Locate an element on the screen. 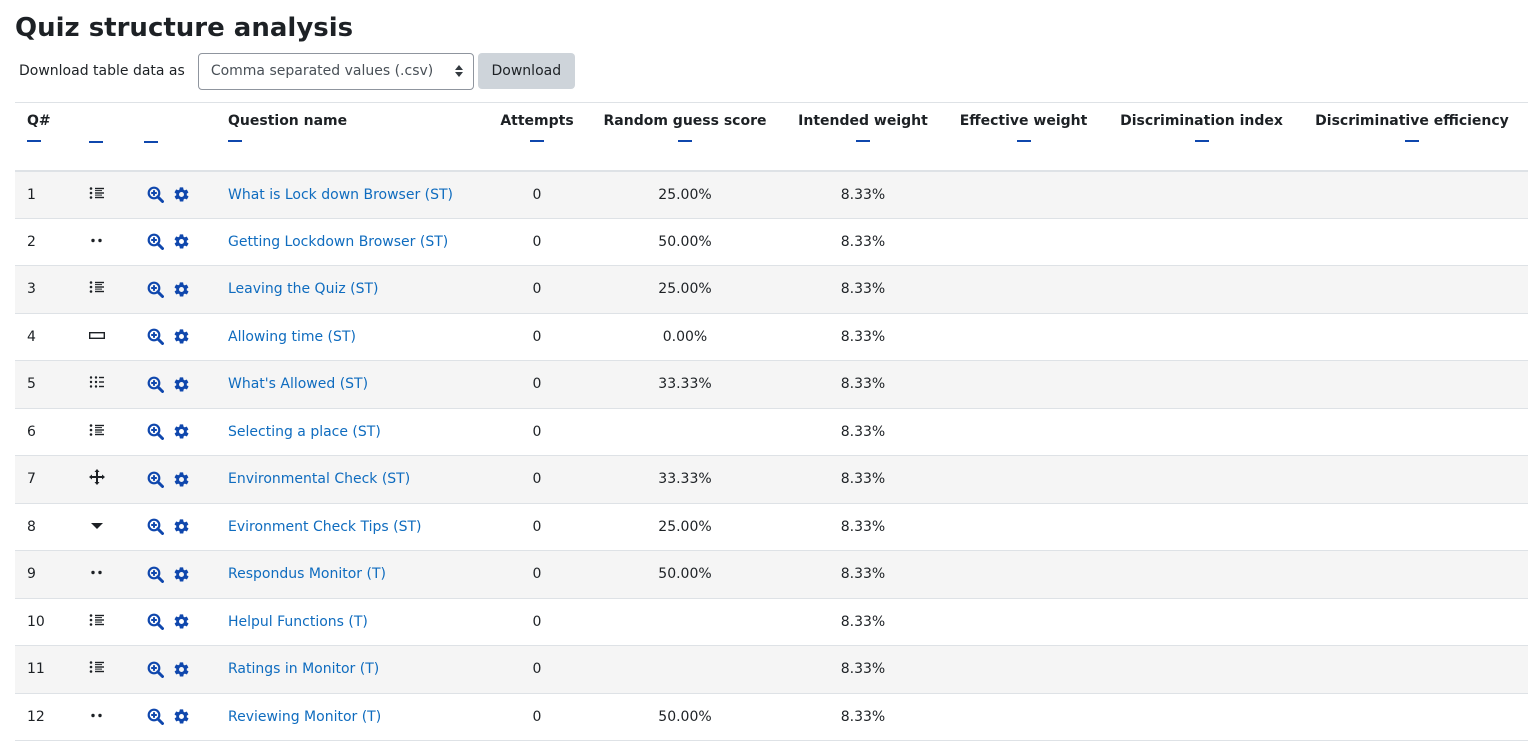  table-row: 7 Environmental Check (ST) 0 33.33% 8.33% is located at coordinates (771, 479).